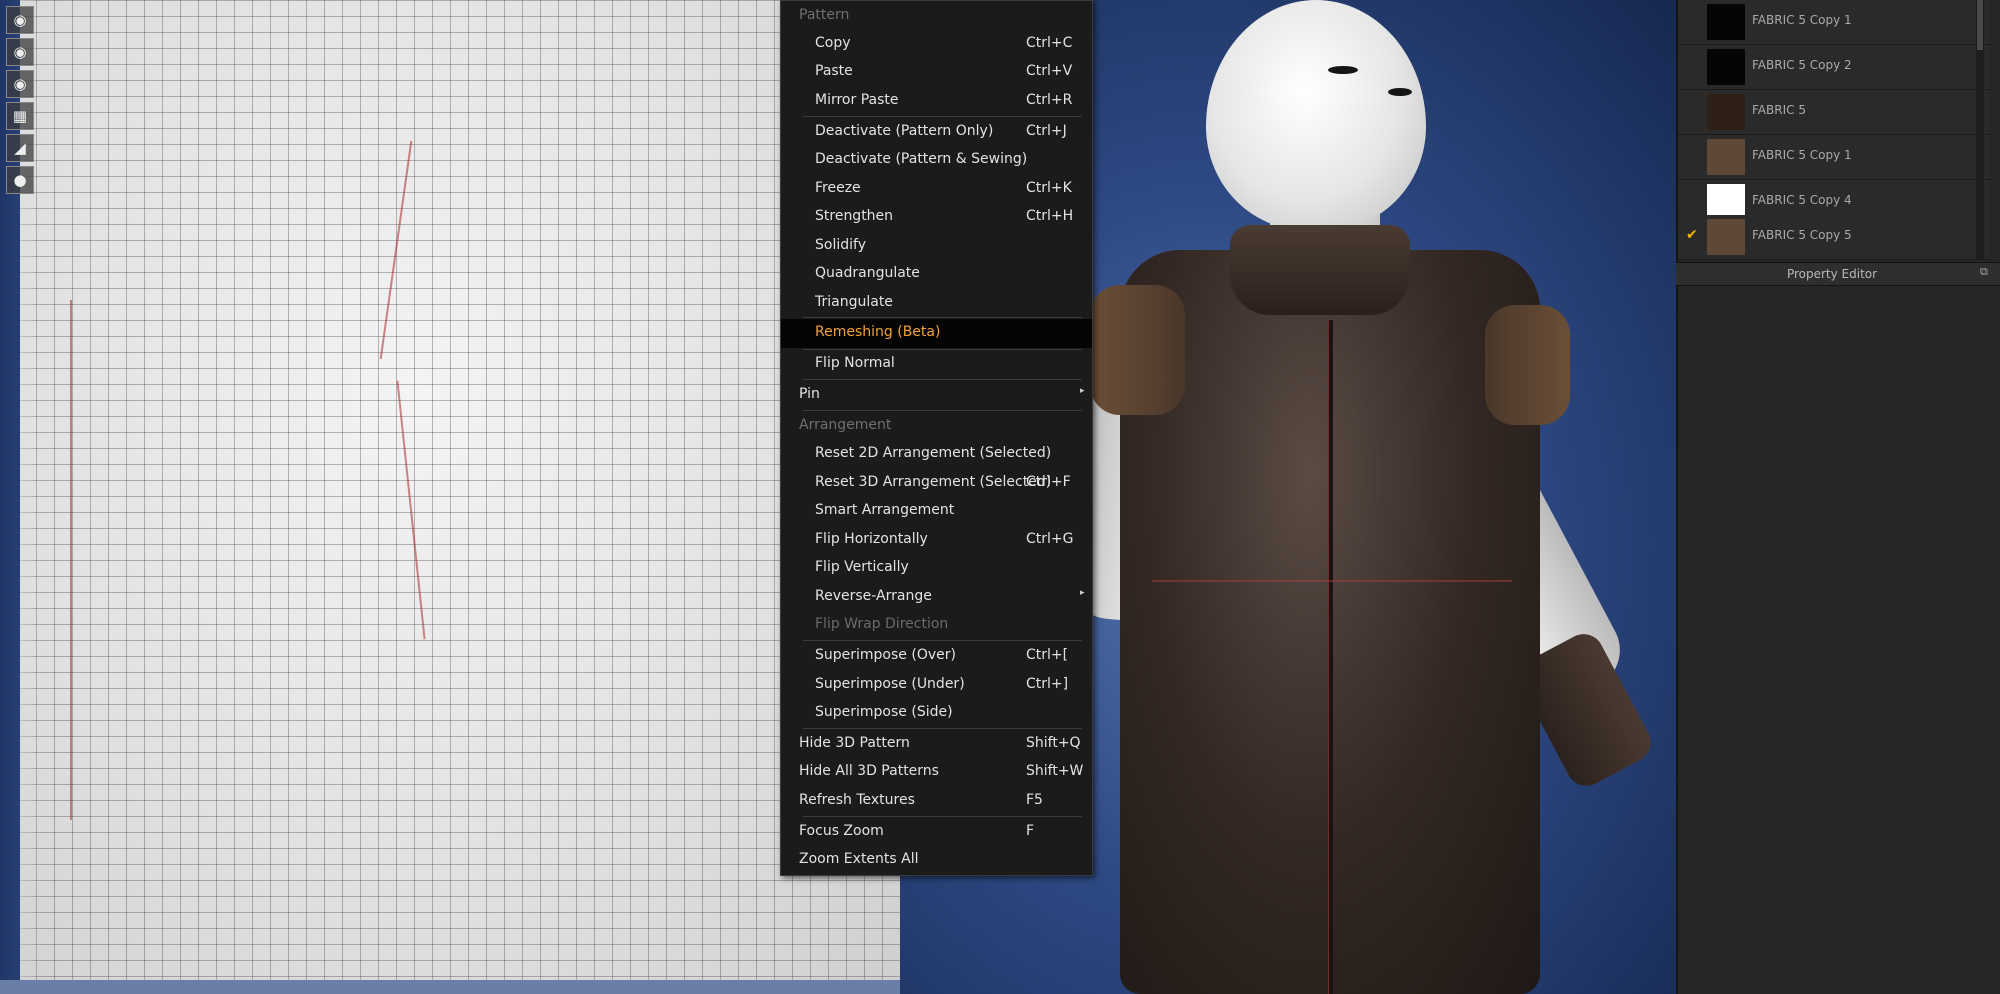  What do you see at coordinates (936, 101) in the screenshot?
I see `menu-item-mirror-paste: Mirror Paste Ctrl+R` at bounding box center [936, 101].